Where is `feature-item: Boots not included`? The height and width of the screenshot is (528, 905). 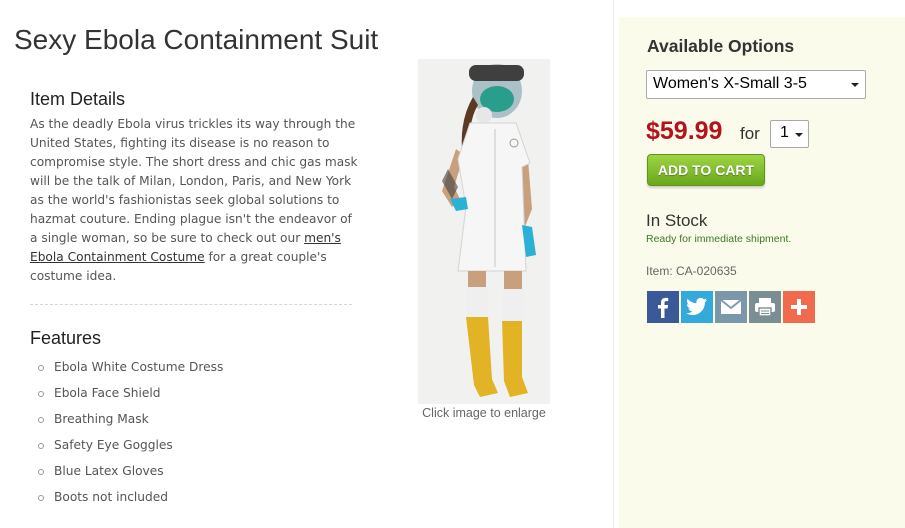 feature-item: Boots not included is located at coordinates (130, 501).